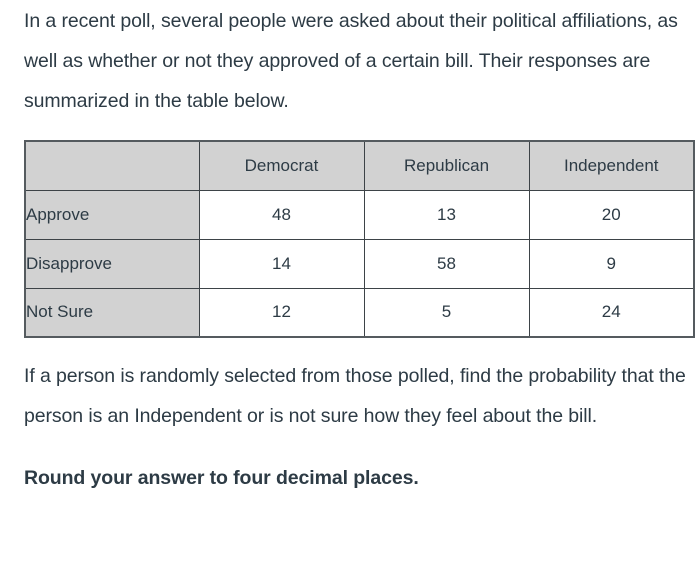  What do you see at coordinates (281, 263) in the screenshot?
I see `cell-disapprove-democrat: 14` at bounding box center [281, 263].